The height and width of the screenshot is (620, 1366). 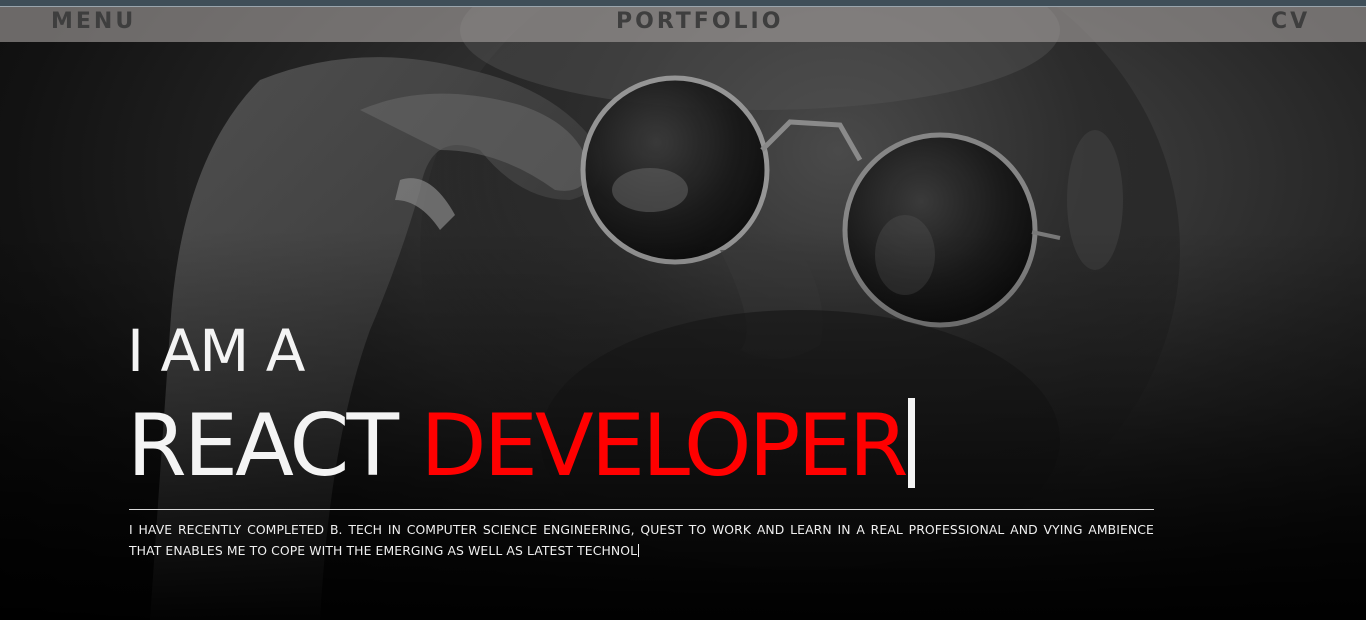 I want to click on nav-portfolio-link: PORTFOLIO, so click(x=699, y=23).